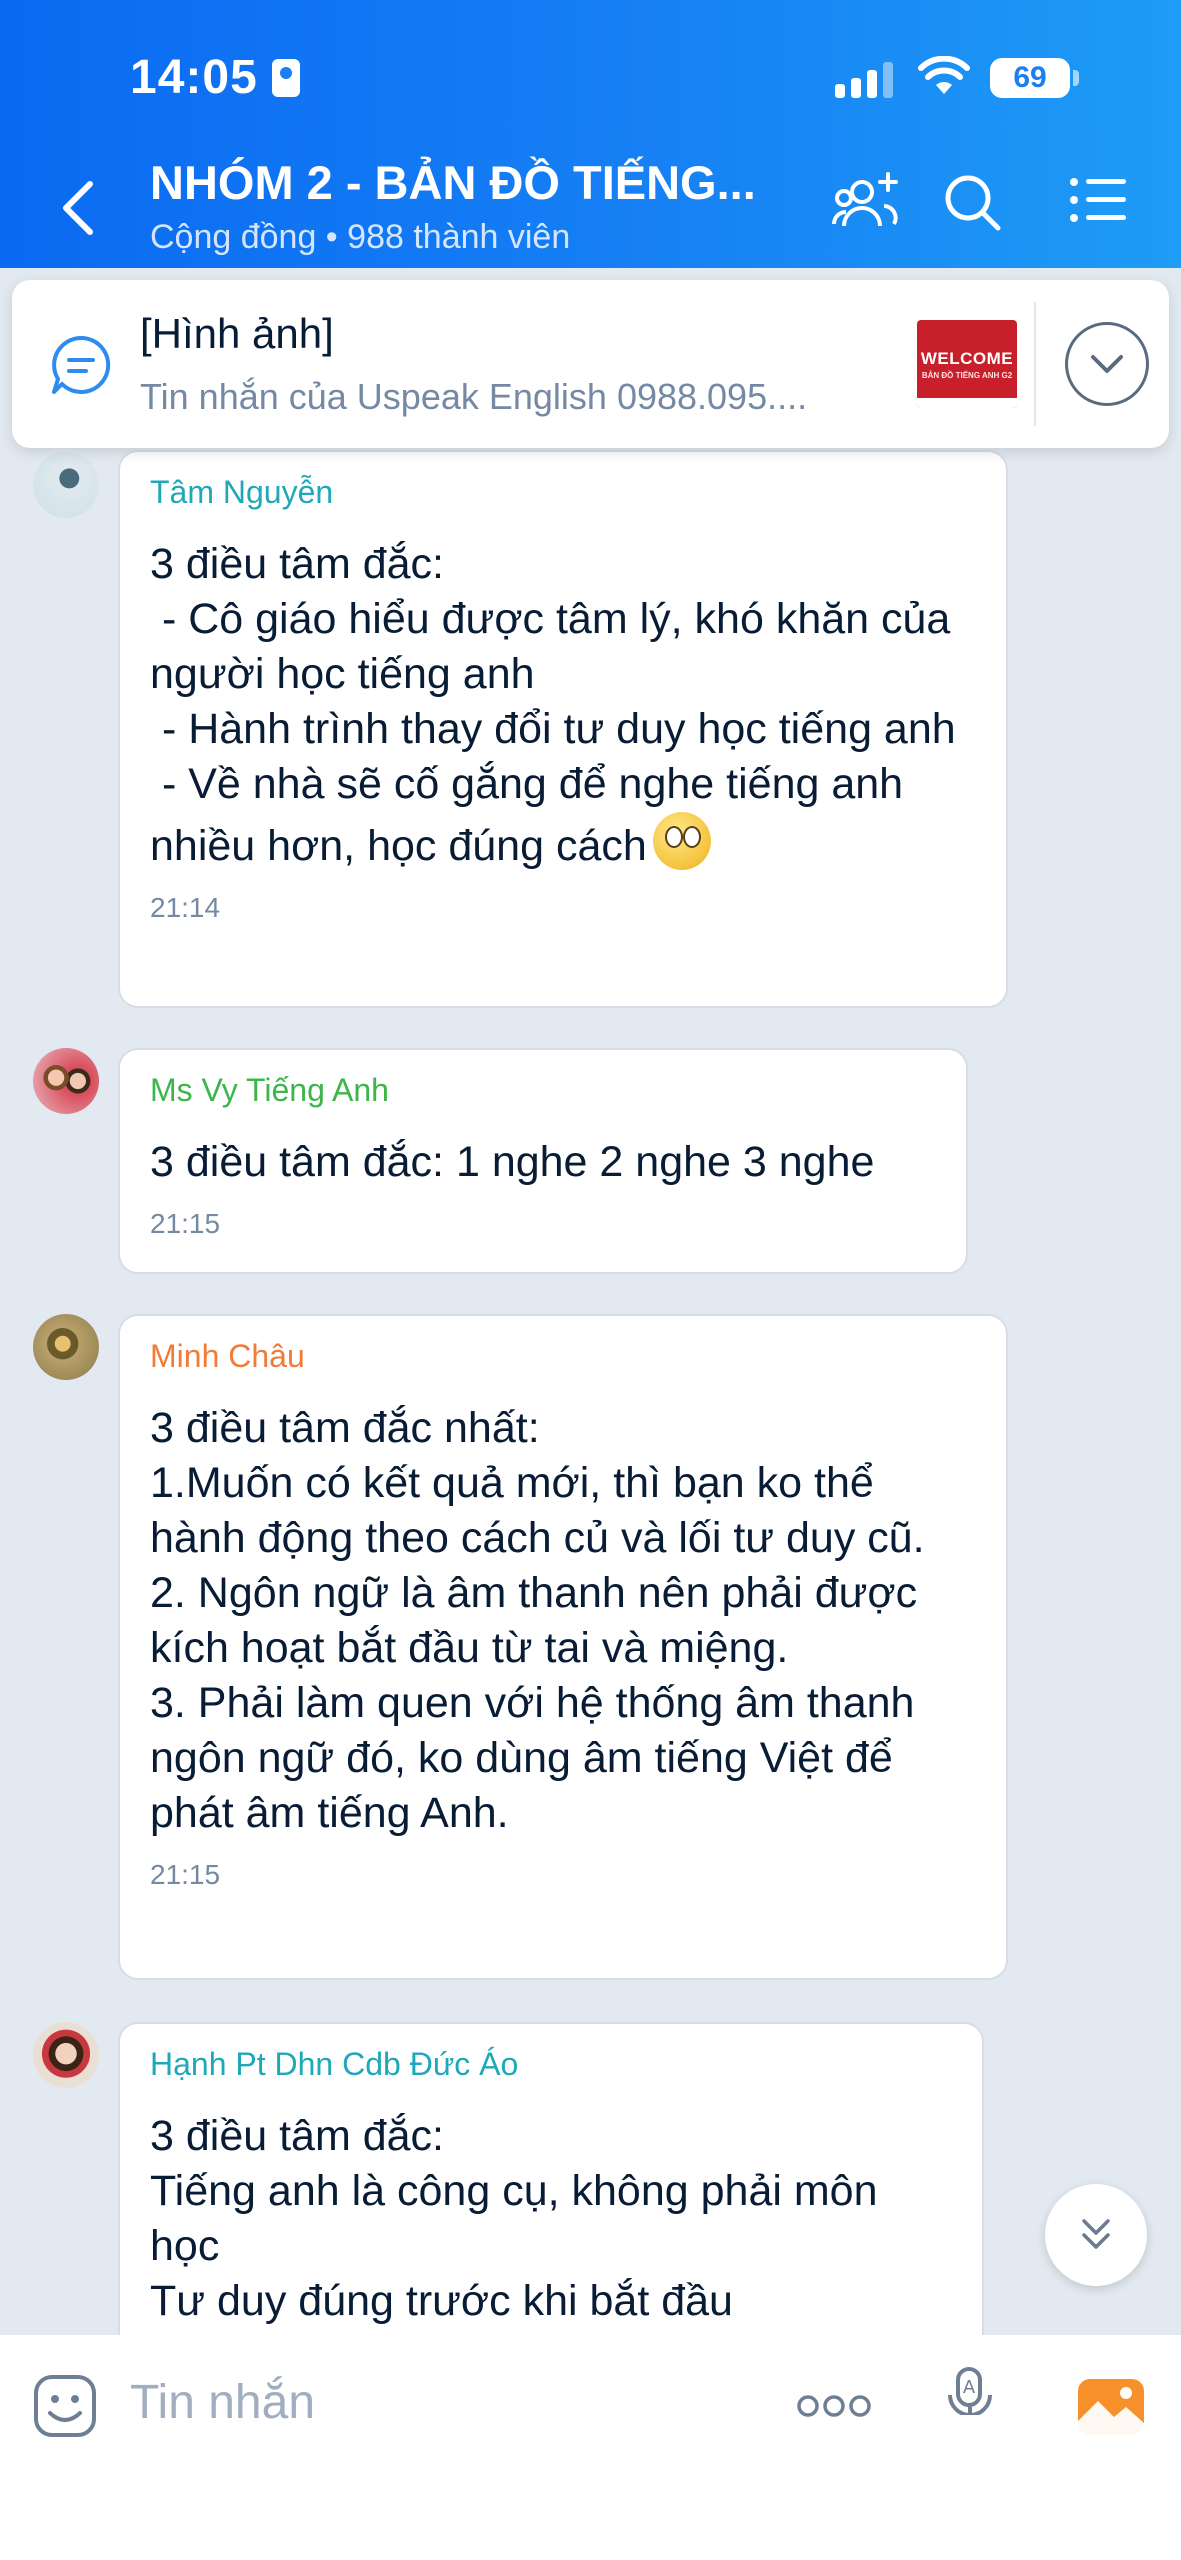 This screenshot has width=1181, height=2560. I want to click on chevron-down-icon, so click(1107, 364).